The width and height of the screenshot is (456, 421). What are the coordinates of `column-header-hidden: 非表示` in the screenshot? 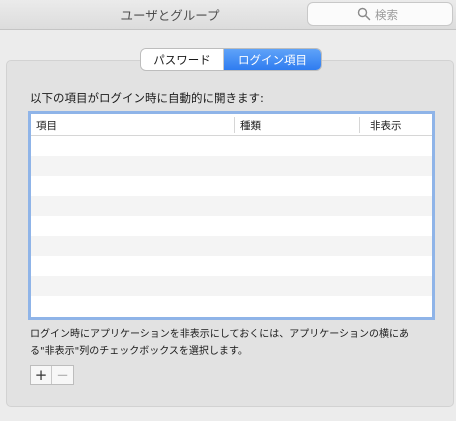 It's located at (386, 125).